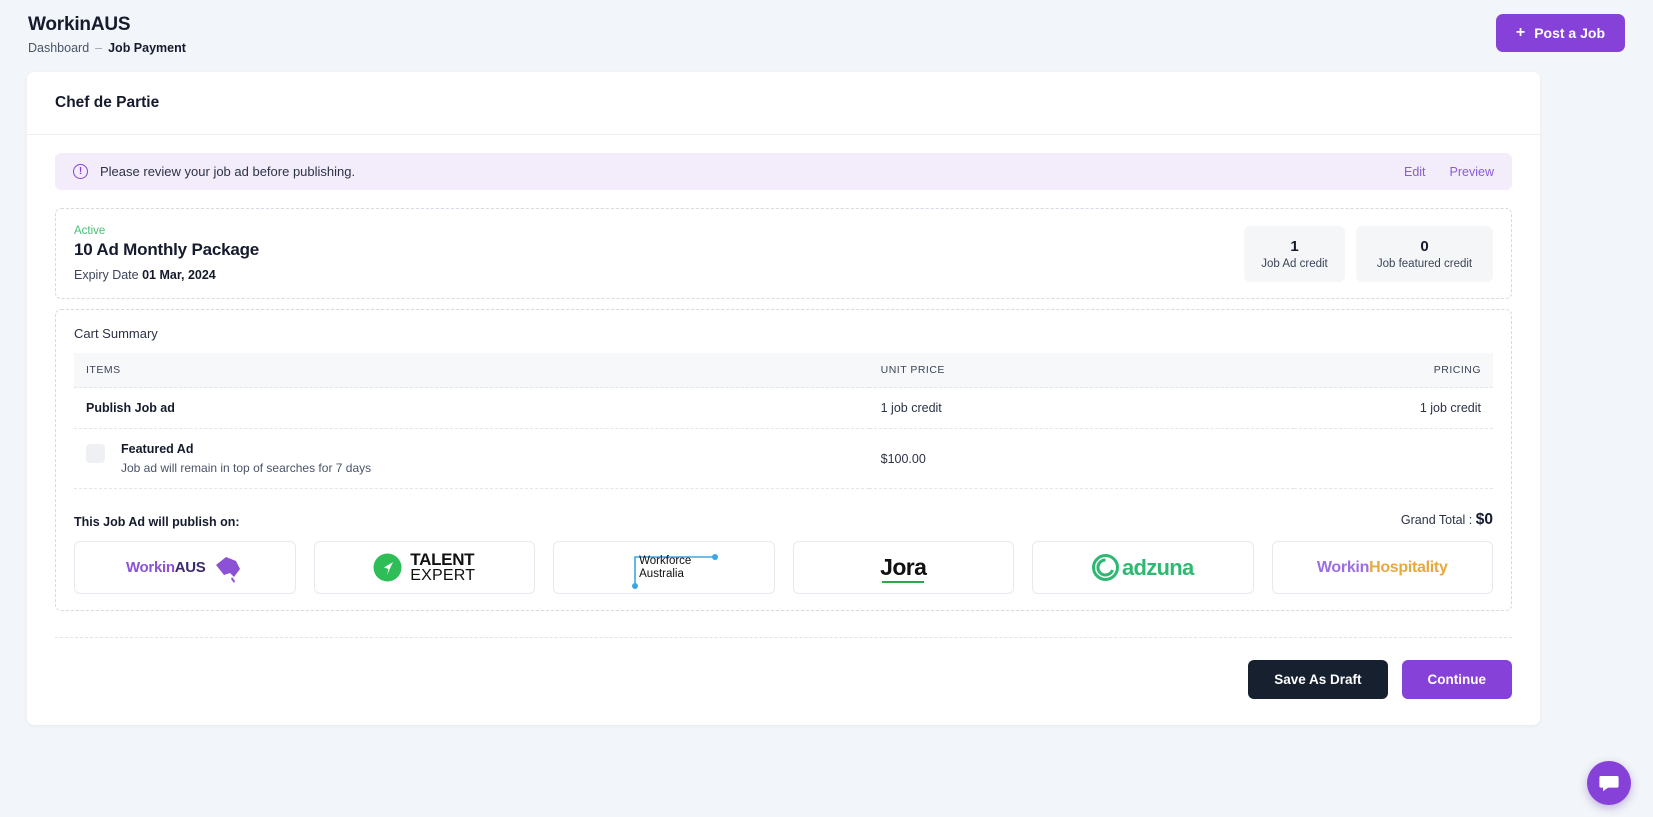 This screenshot has height=817, width=1653. I want to click on workforce-australia-logo: Workforce Australia, so click(664, 567).